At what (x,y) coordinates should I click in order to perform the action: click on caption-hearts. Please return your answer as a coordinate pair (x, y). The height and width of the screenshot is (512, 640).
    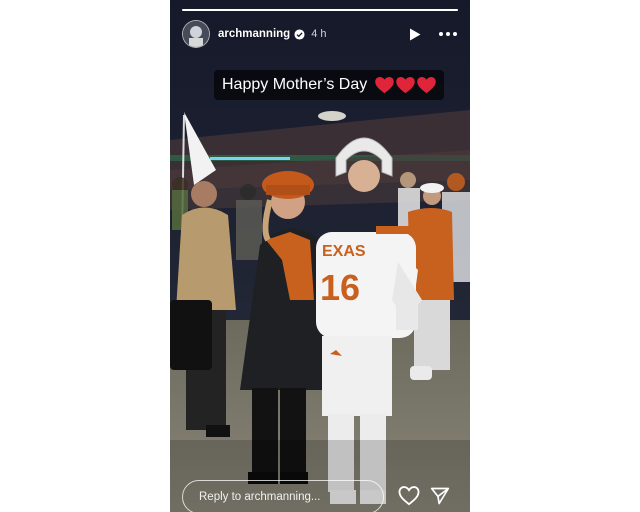
    Looking at the image, I should click on (405, 85).